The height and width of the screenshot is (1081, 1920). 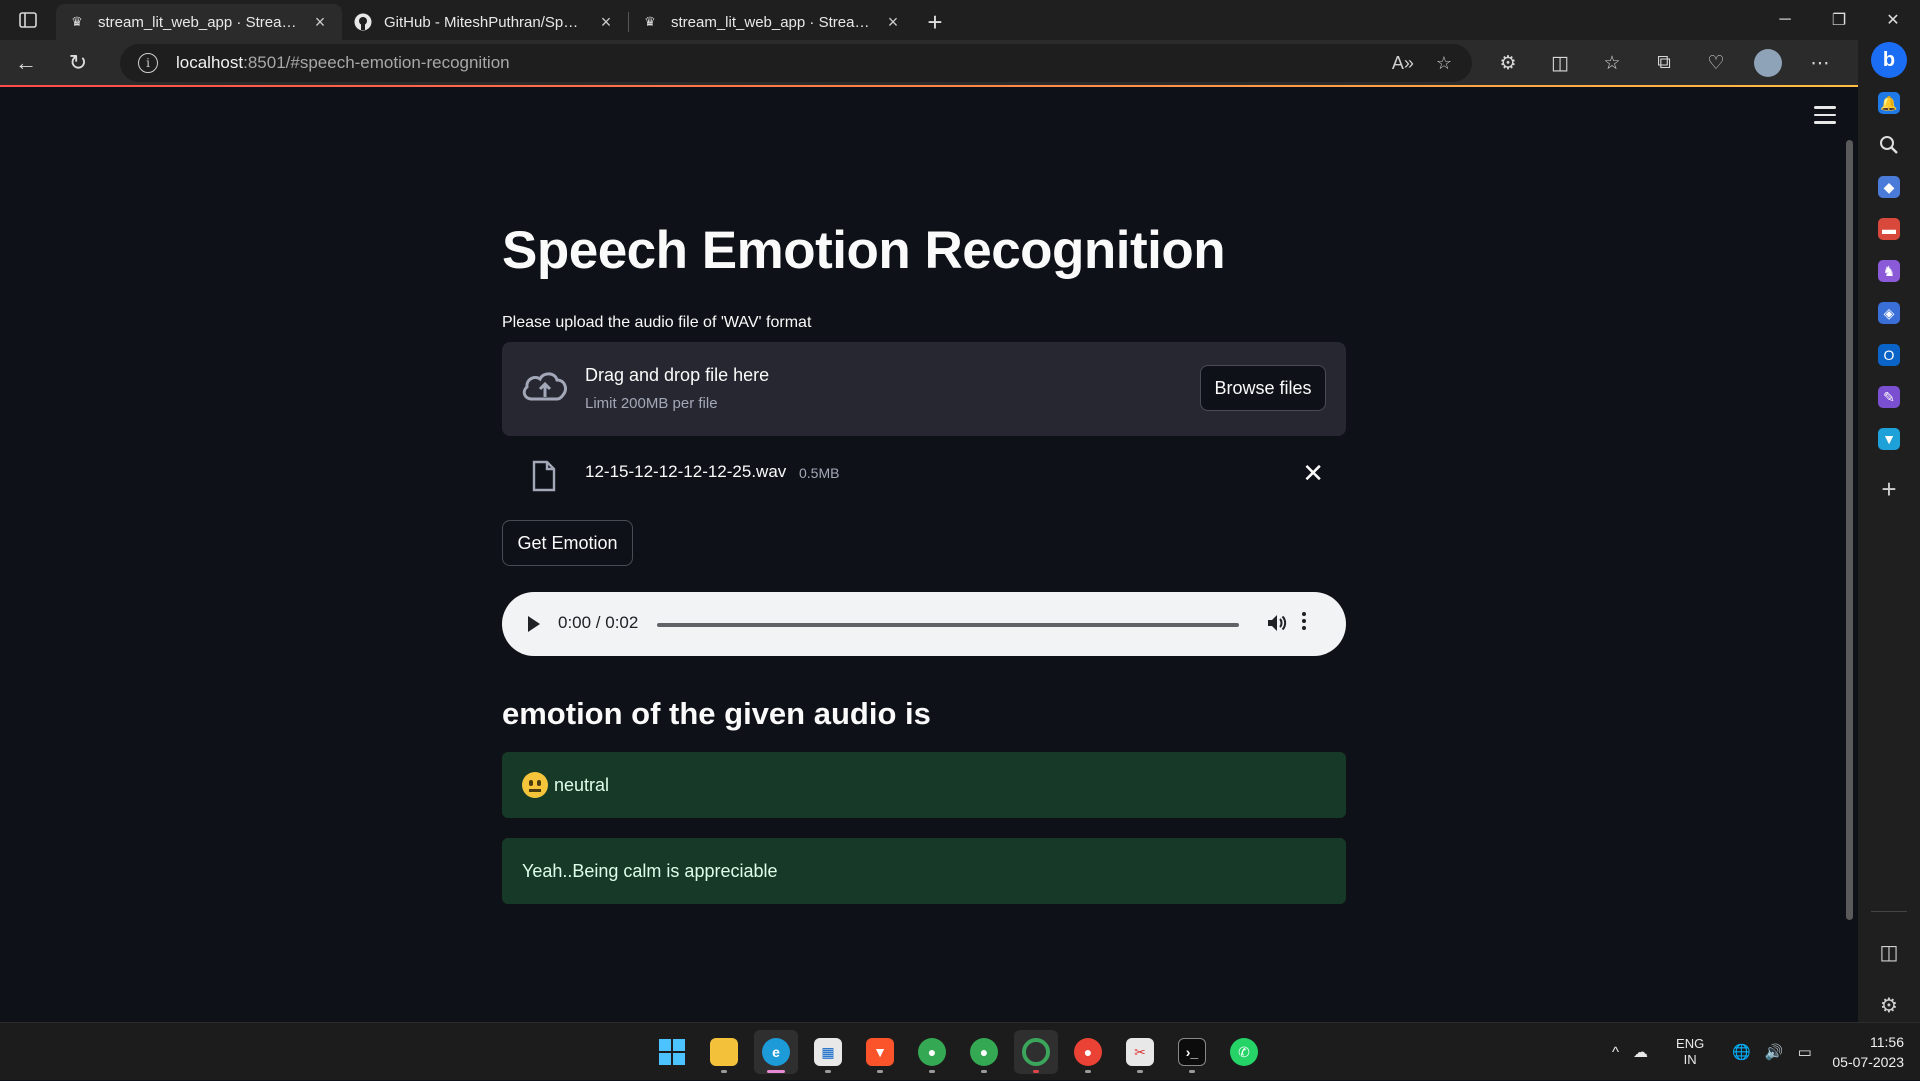 What do you see at coordinates (544, 476) in the screenshot?
I see `file-icon` at bounding box center [544, 476].